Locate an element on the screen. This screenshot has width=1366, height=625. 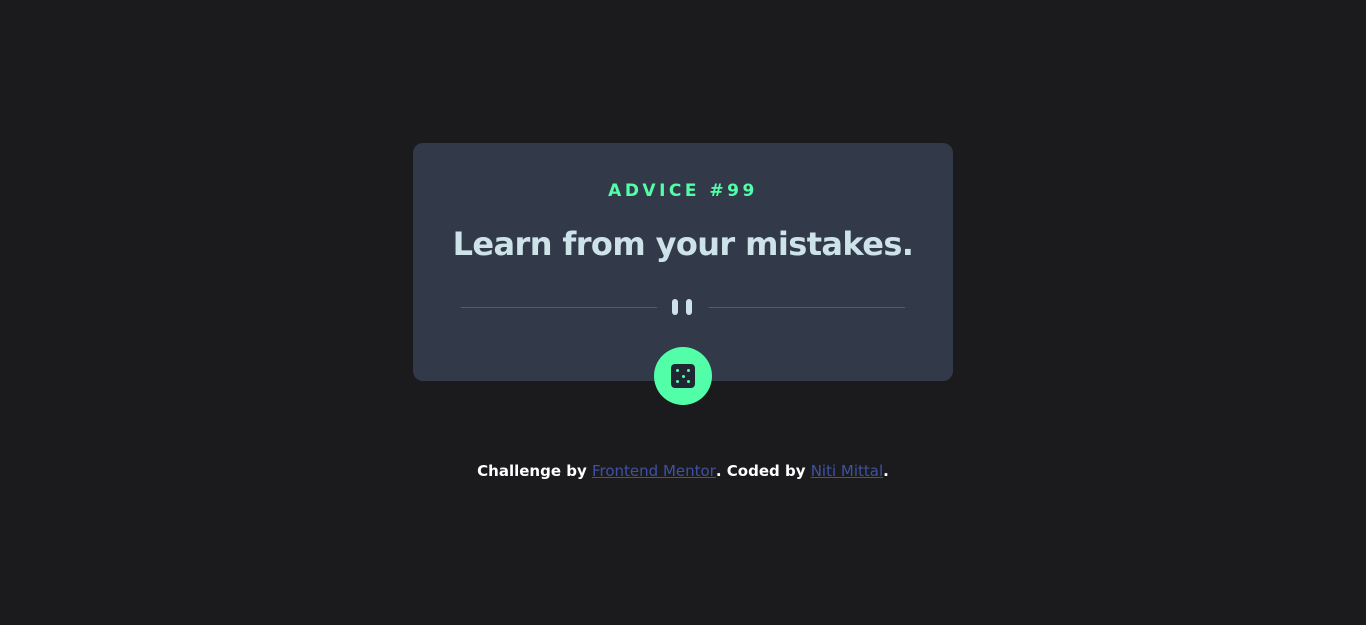
frontend-mentor-link: Frontend Mentor is located at coordinates (654, 471).